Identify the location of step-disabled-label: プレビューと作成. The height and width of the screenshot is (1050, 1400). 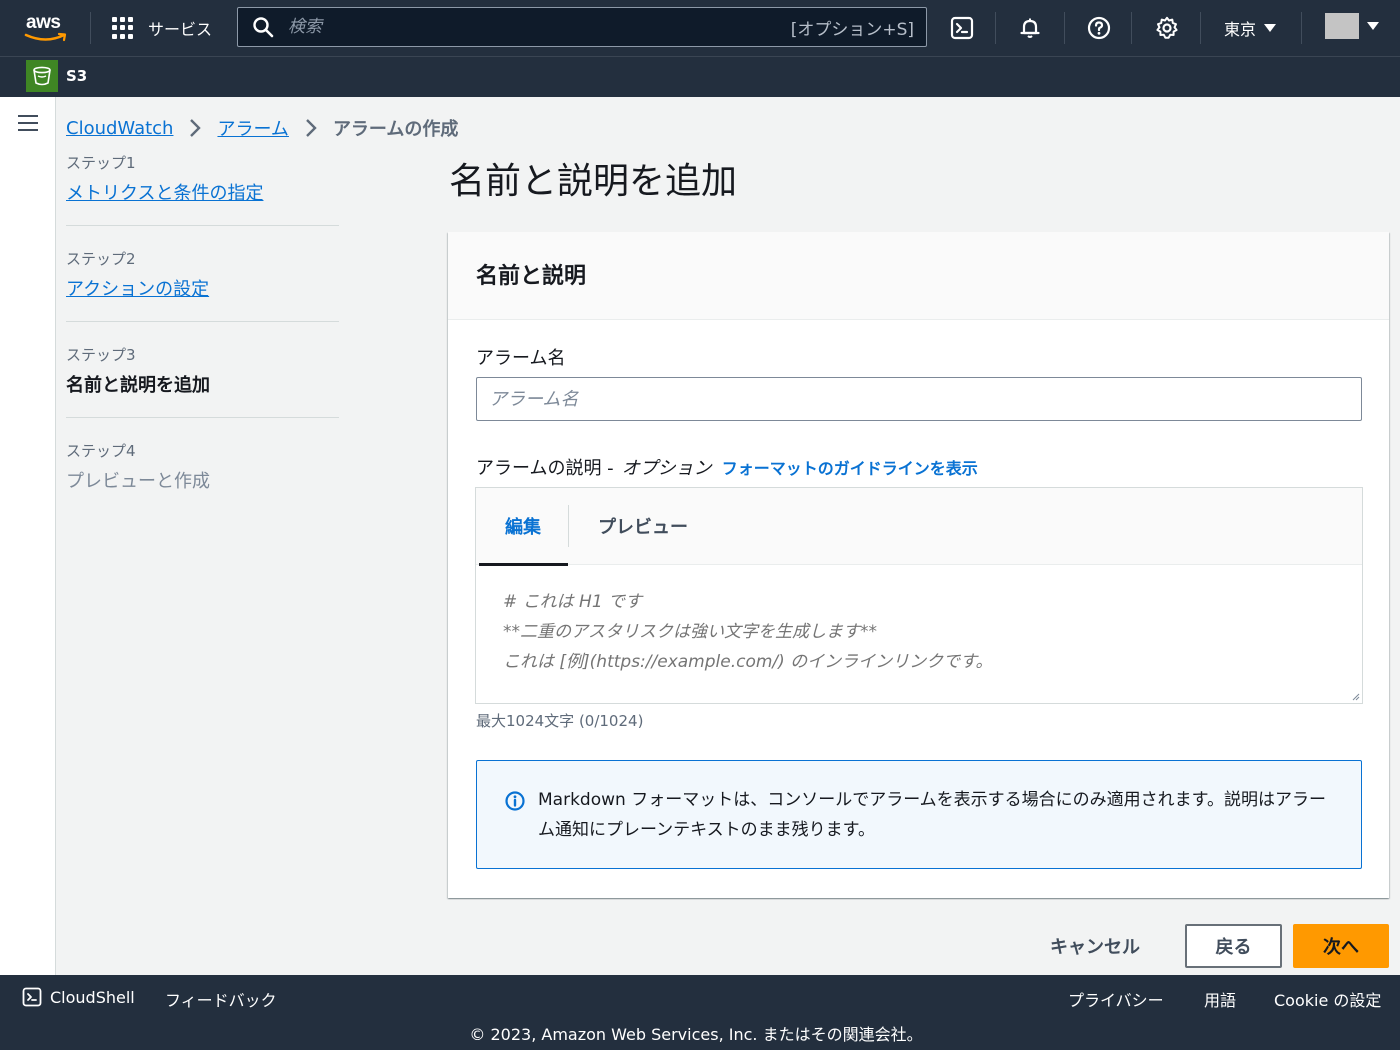
(138, 481).